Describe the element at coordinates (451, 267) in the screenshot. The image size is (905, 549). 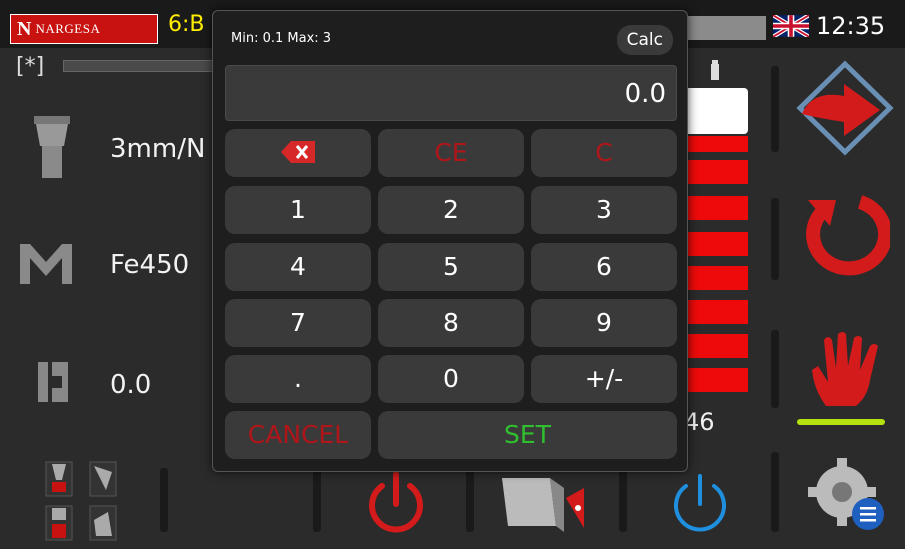
I see `key-5: 5` at that location.